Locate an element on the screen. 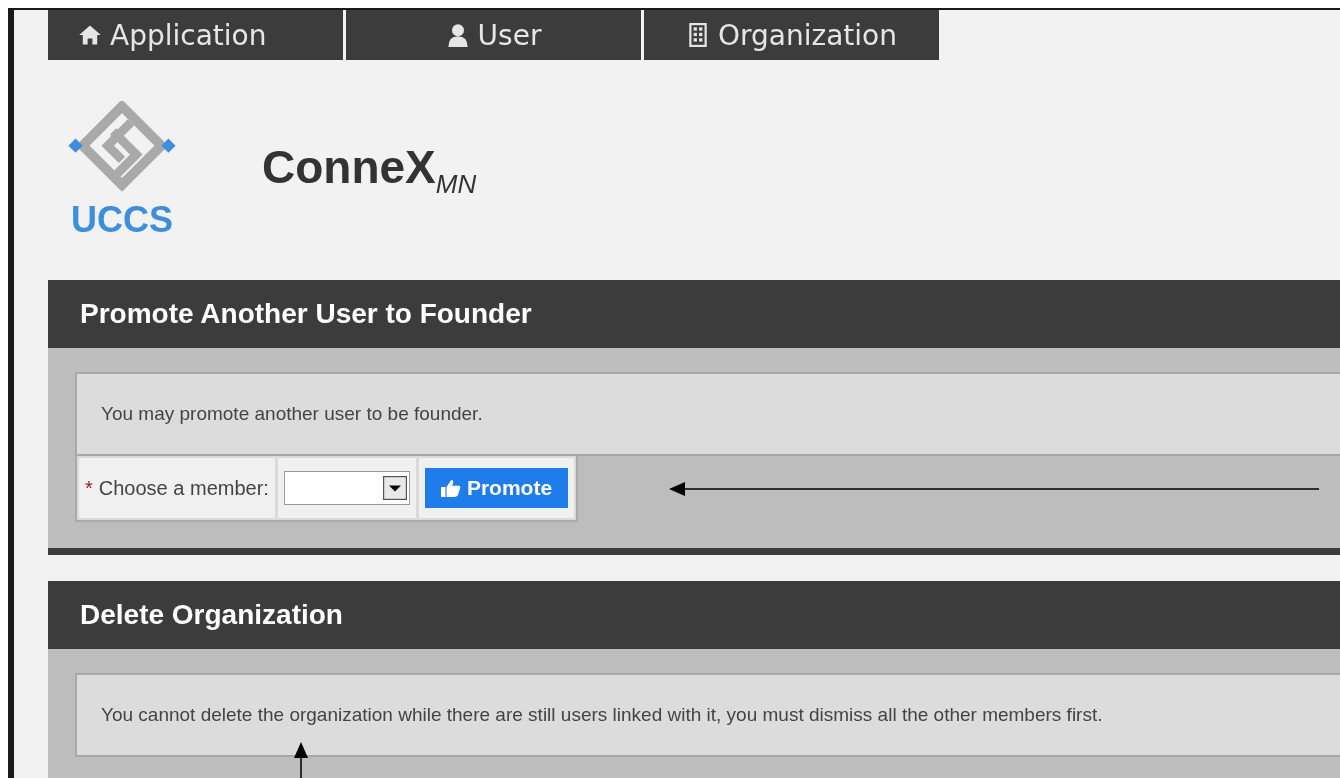 This screenshot has height=778, width=1340. promote-button: Promote is located at coordinates (496, 488).